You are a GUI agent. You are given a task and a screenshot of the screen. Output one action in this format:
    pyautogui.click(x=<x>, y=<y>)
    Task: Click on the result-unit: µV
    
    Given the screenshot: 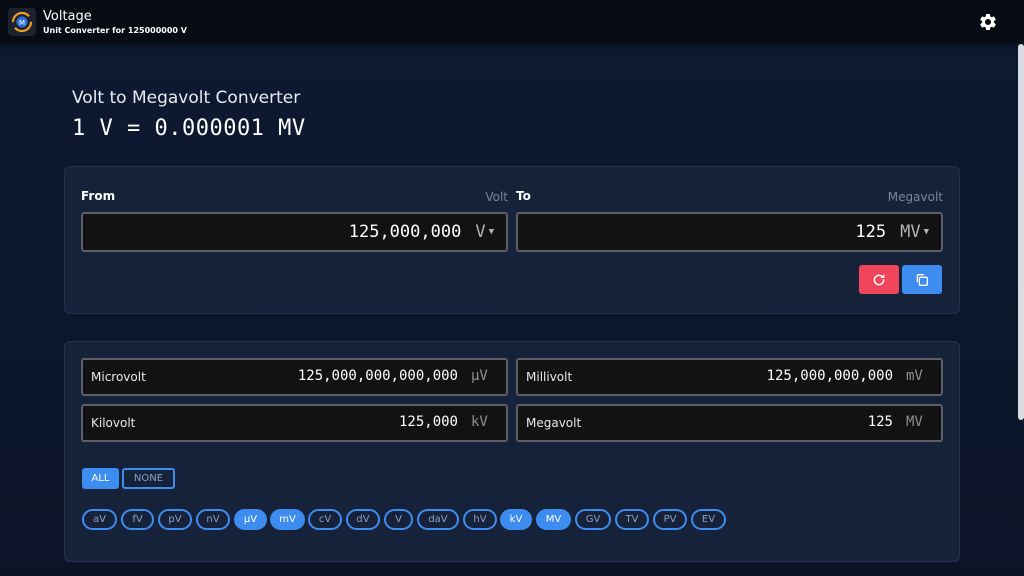 What is the action you would take?
    pyautogui.click(x=479, y=376)
    